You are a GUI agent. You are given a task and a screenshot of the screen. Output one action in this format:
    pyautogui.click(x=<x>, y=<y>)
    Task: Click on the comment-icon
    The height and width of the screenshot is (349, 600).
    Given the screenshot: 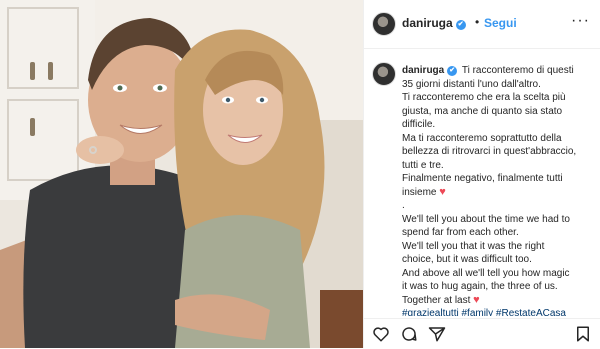 What is the action you would take?
    pyautogui.click(x=409, y=334)
    